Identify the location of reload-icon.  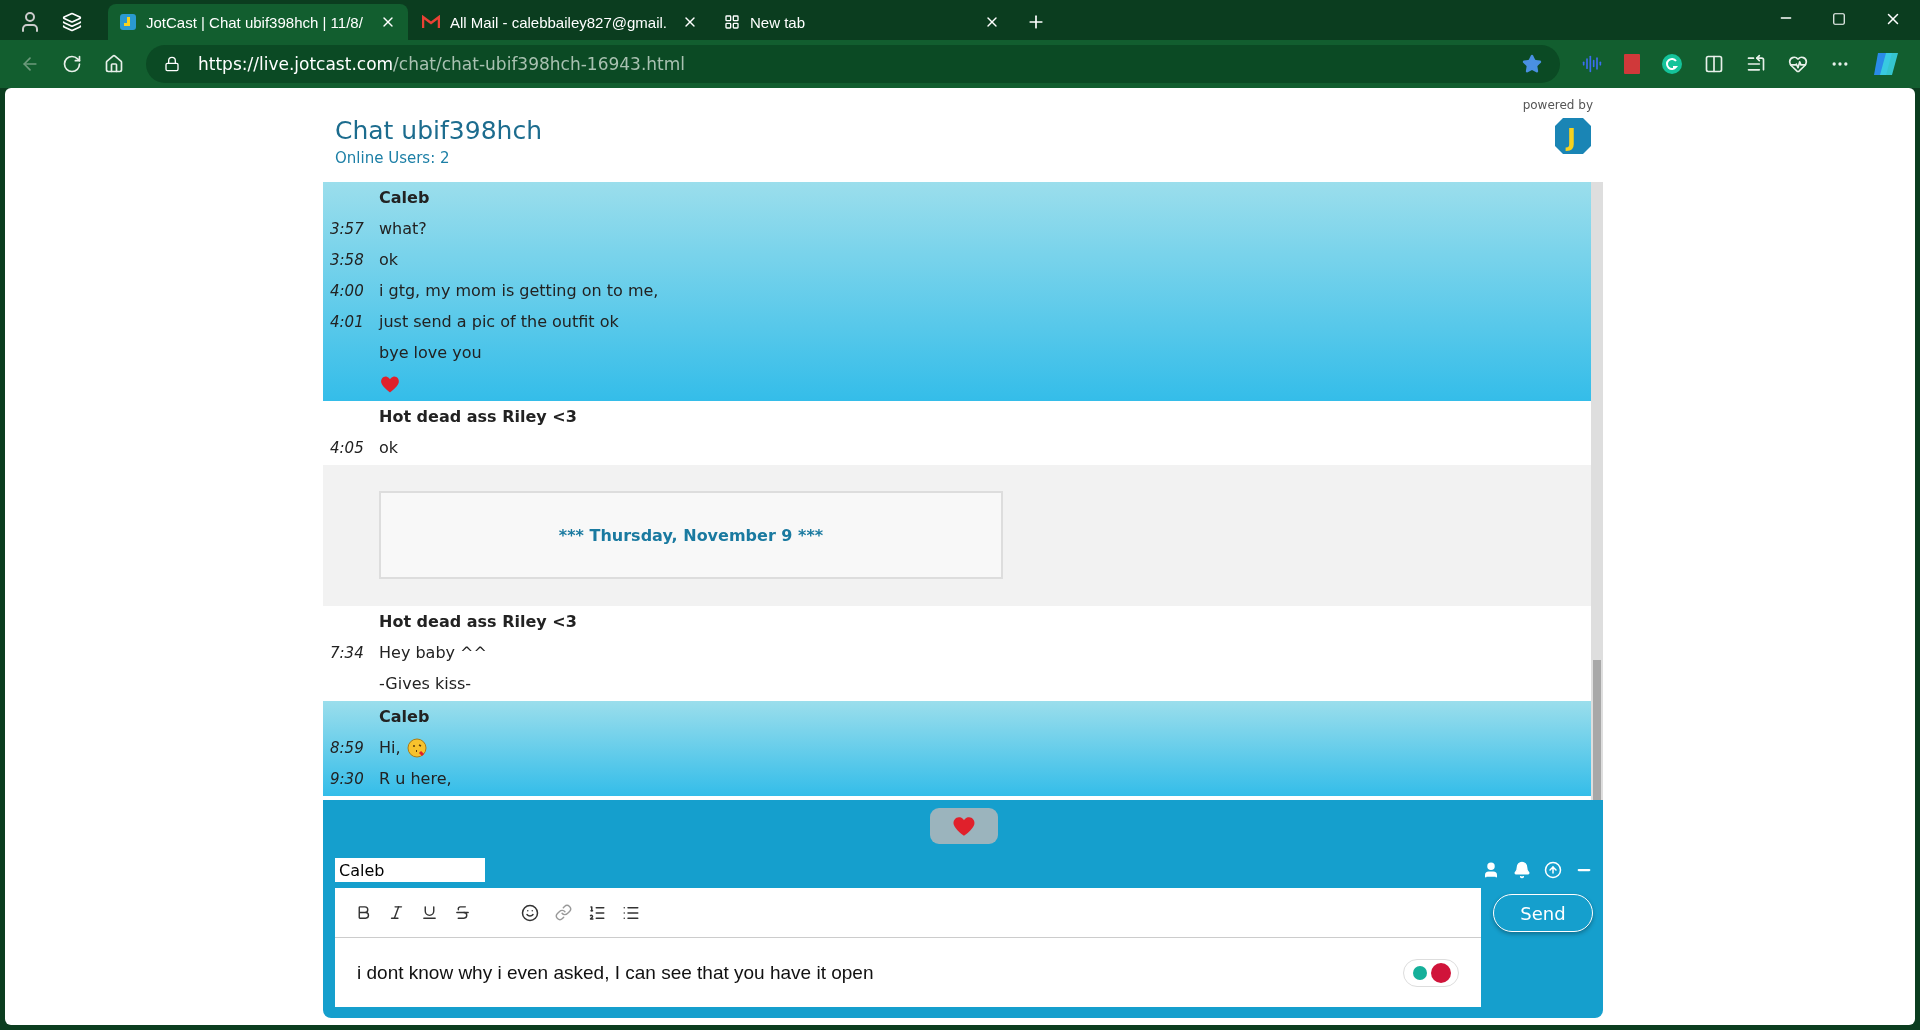
(72, 64).